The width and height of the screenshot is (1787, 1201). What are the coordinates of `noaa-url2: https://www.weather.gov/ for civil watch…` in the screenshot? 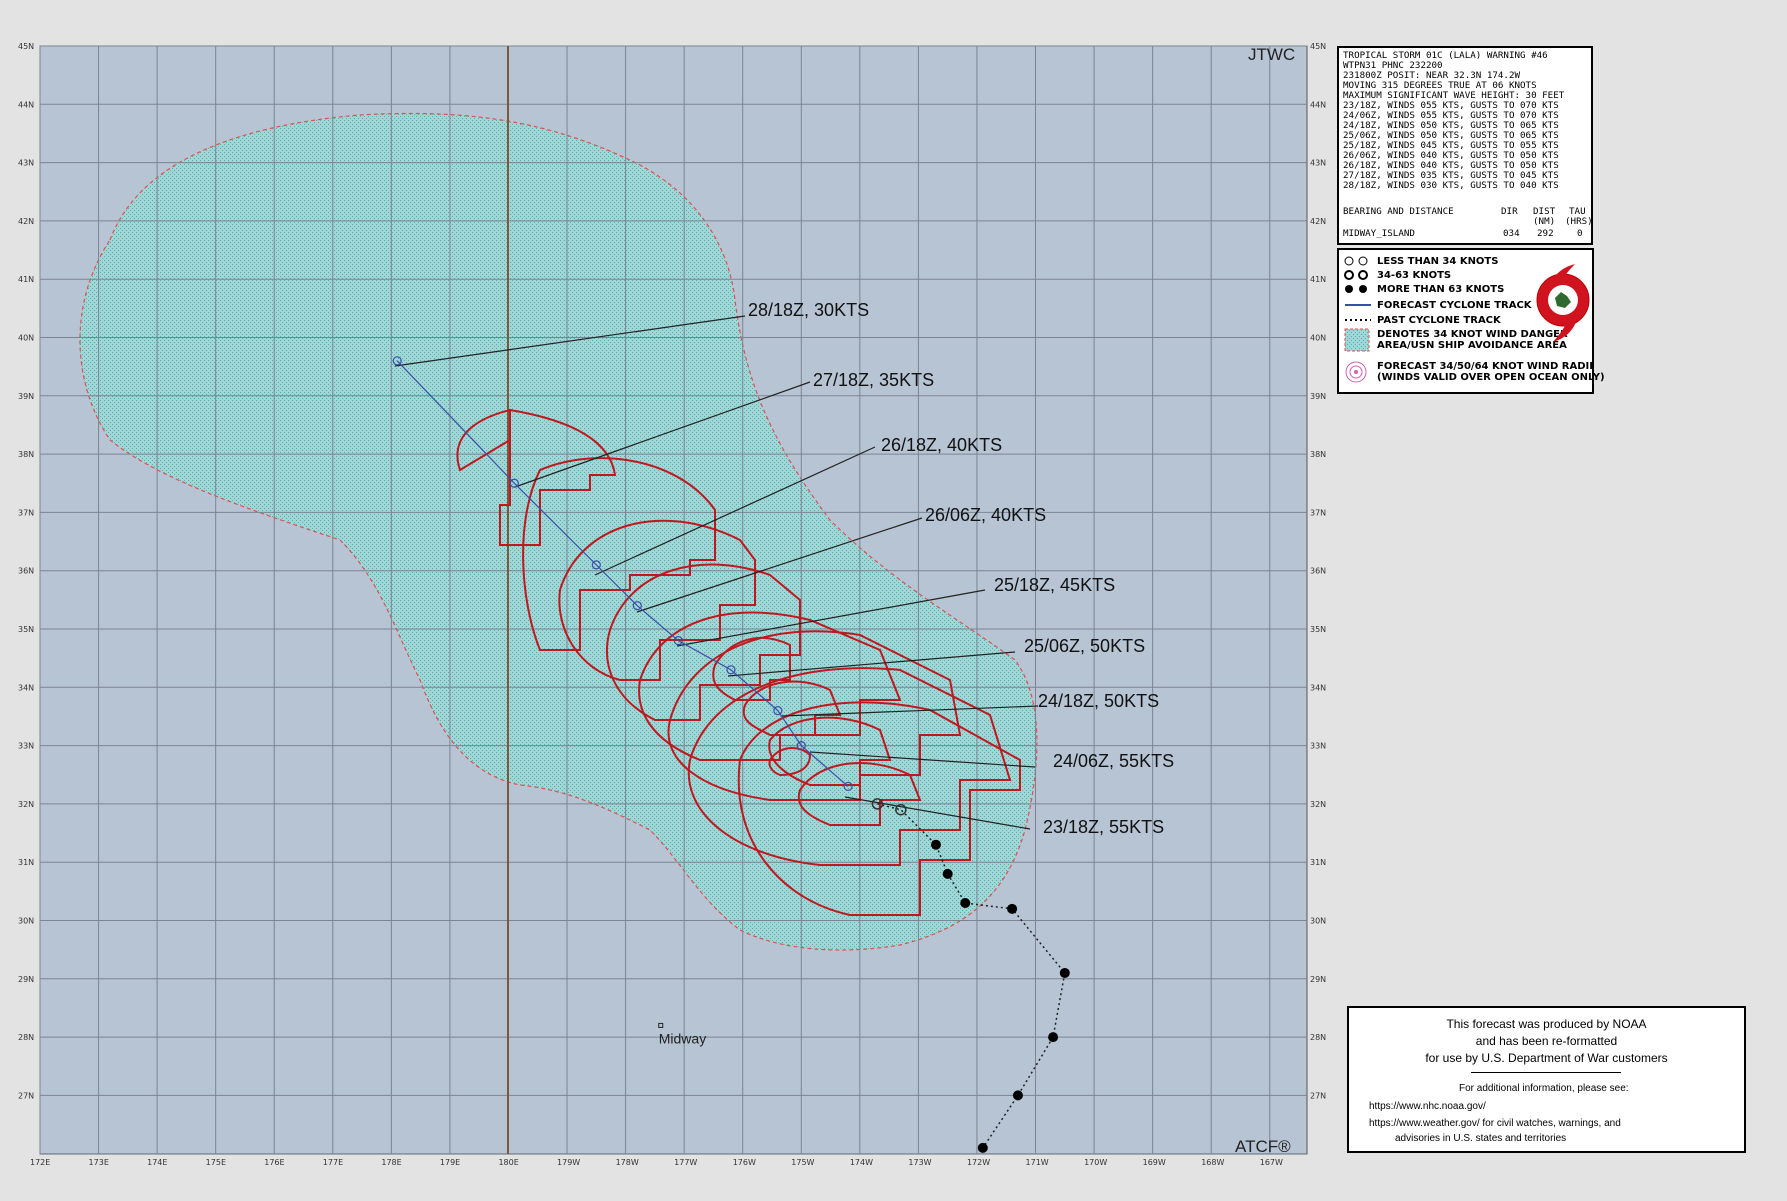 It's located at (1495, 1123).